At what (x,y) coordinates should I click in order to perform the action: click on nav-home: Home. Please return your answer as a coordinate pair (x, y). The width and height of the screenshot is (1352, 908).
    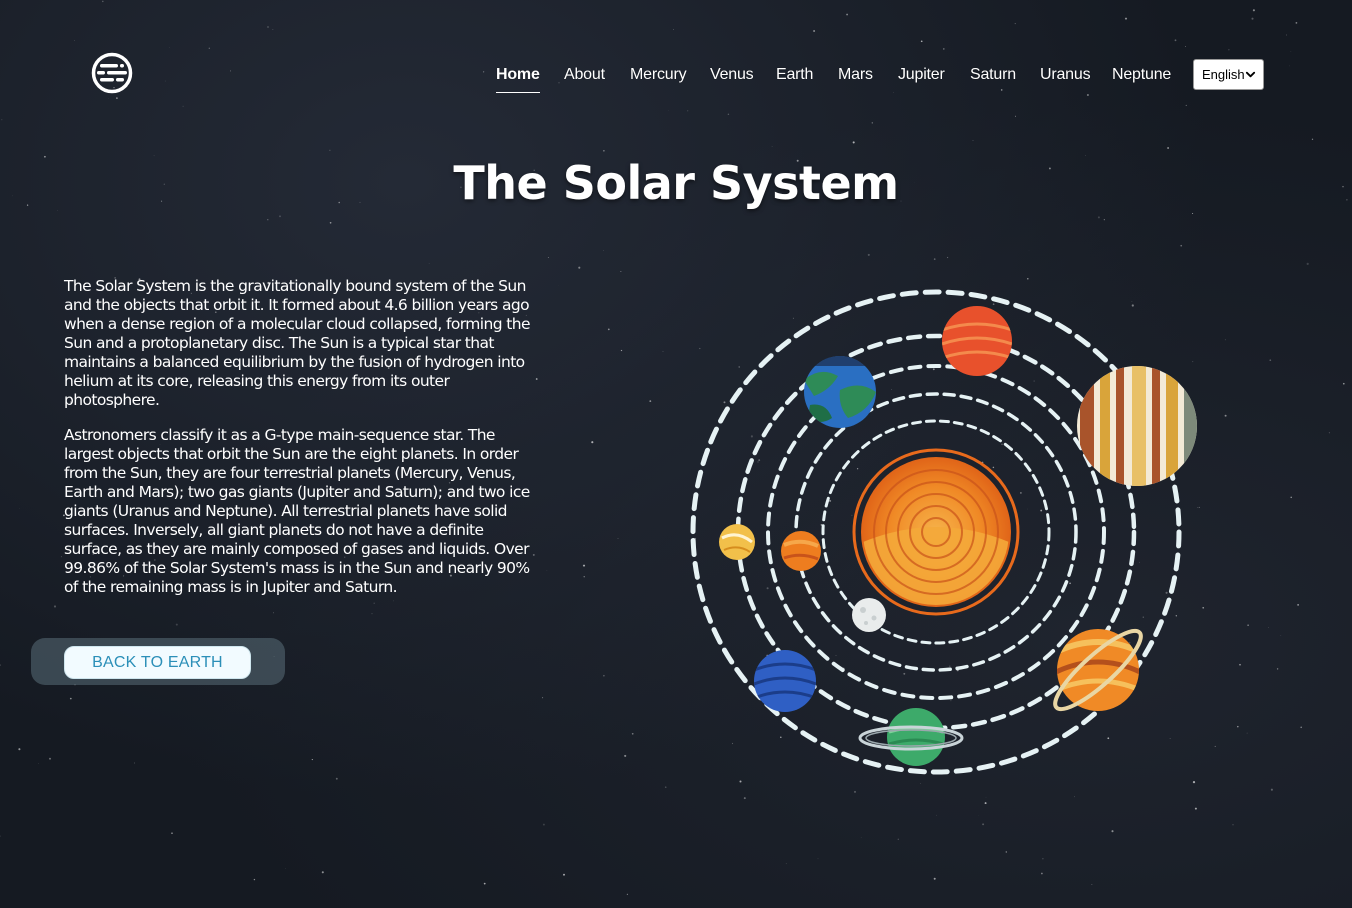
    Looking at the image, I should click on (518, 79).